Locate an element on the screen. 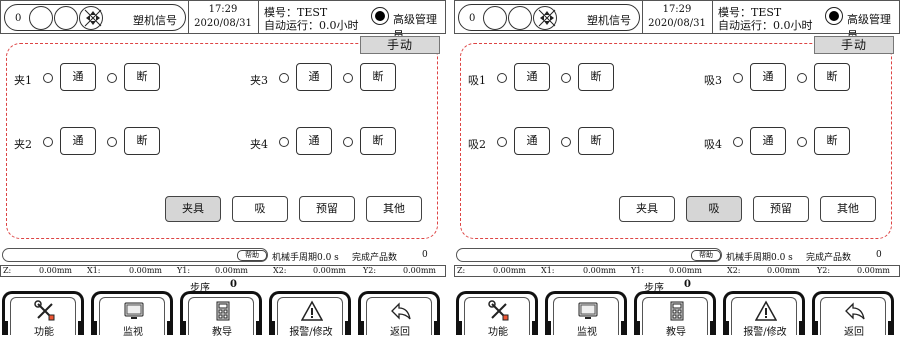 This screenshot has height=338, width=900. output-label: 夹1 is located at coordinates (23, 80).